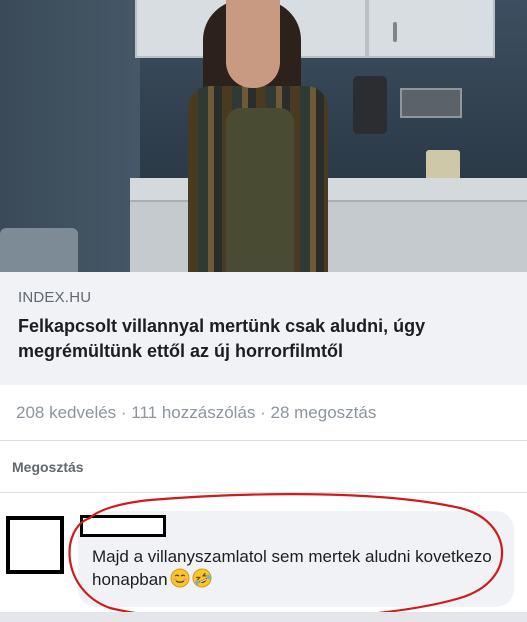 The height and width of the screenshot is (622, 527). Describe the element at coordinates (253, 44) in the screenshot. I see `photo-person-face` at that location.